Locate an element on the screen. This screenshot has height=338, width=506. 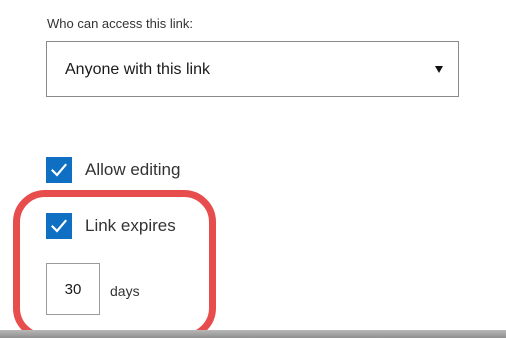
link-expires-option: Link expires is located at coordinates (111, 226).